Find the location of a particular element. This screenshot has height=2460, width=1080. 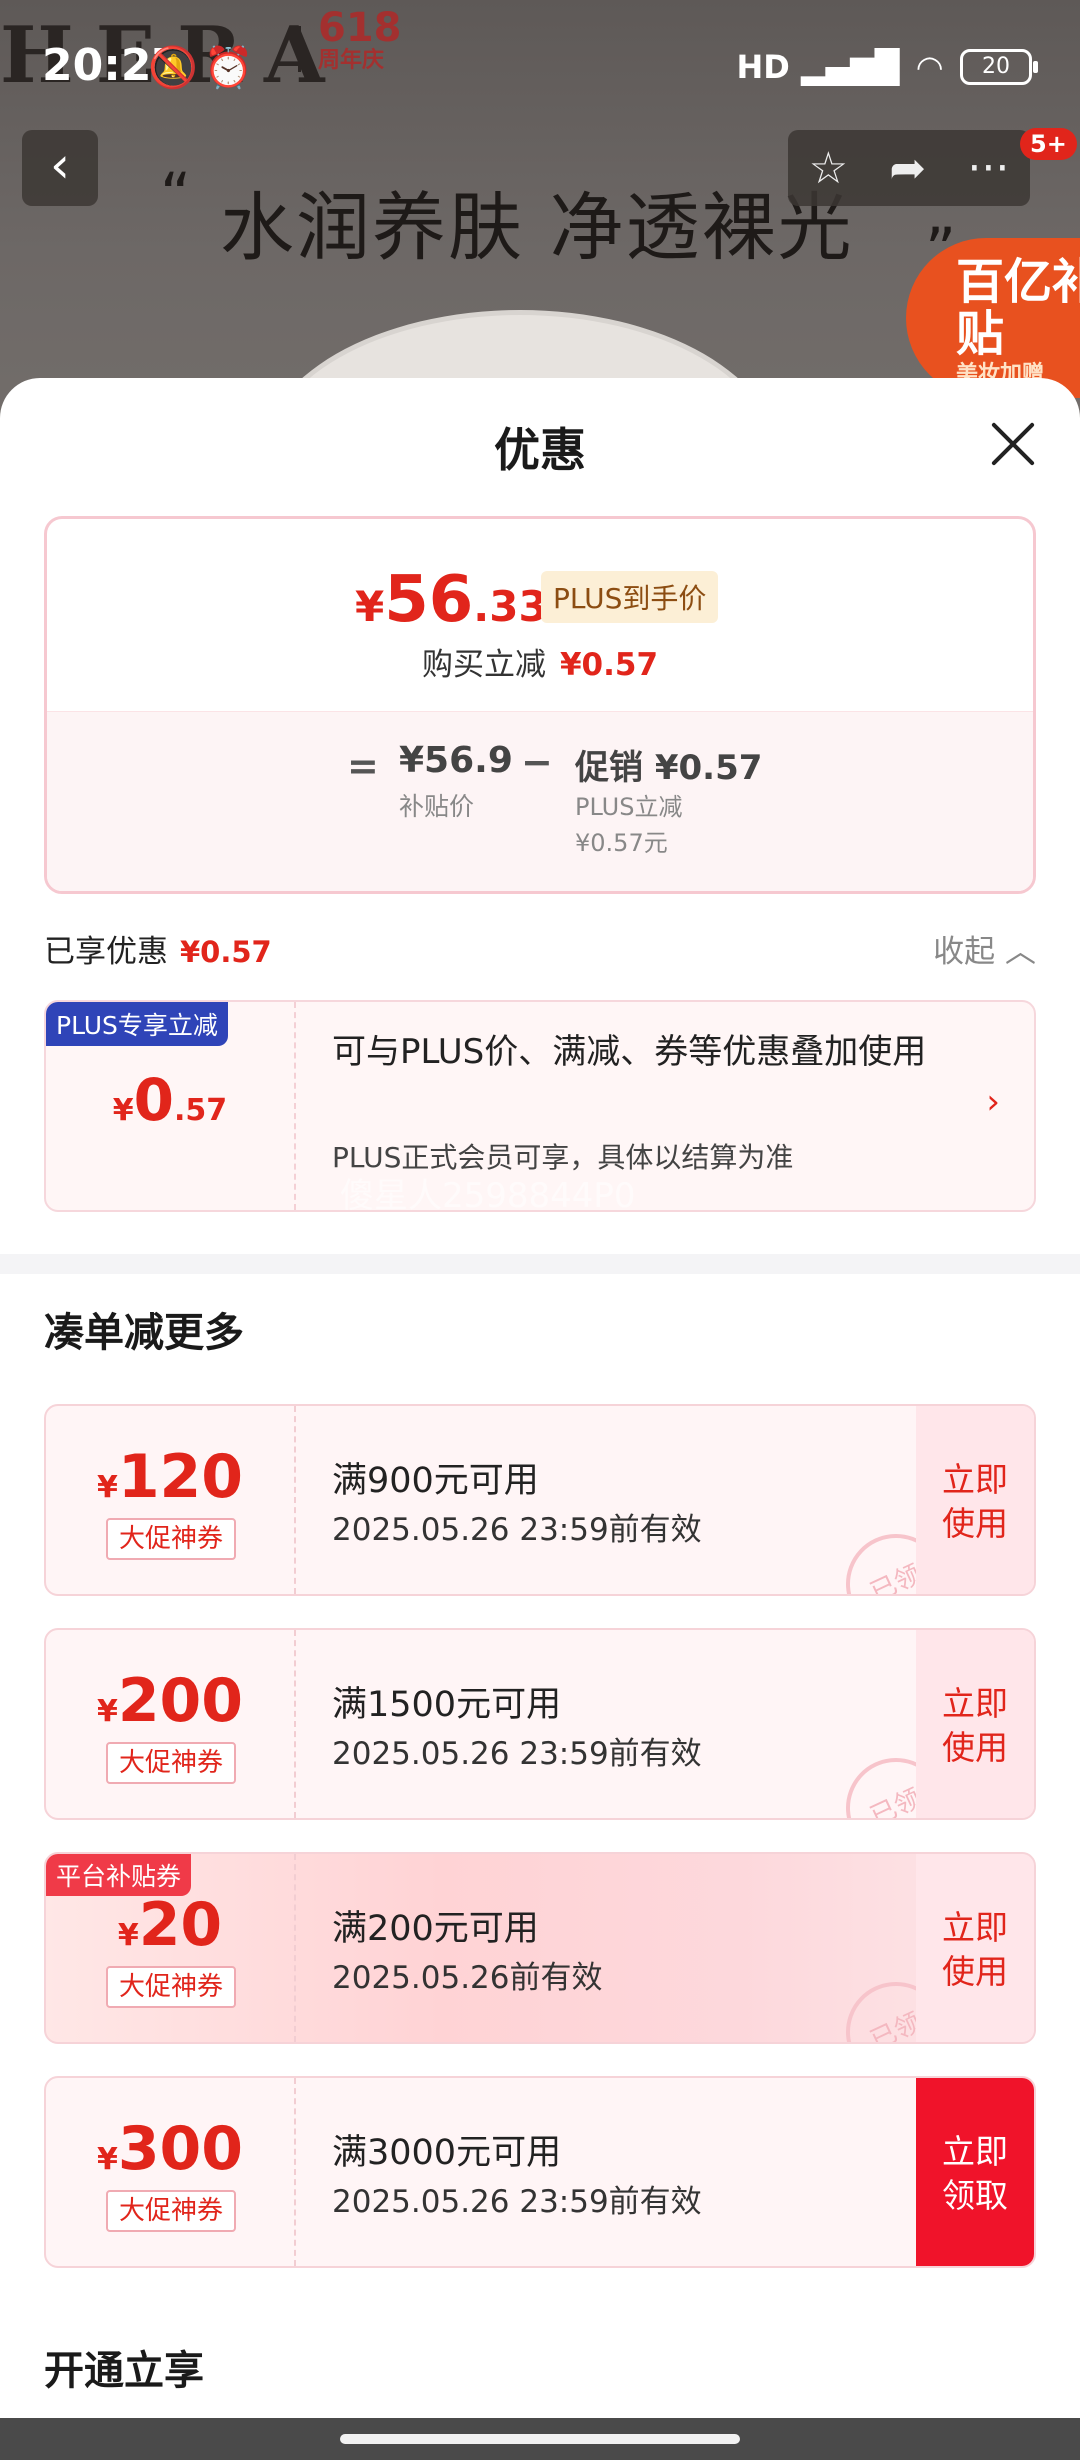

system-navigation-bar is located at coordinates (540, 2439).